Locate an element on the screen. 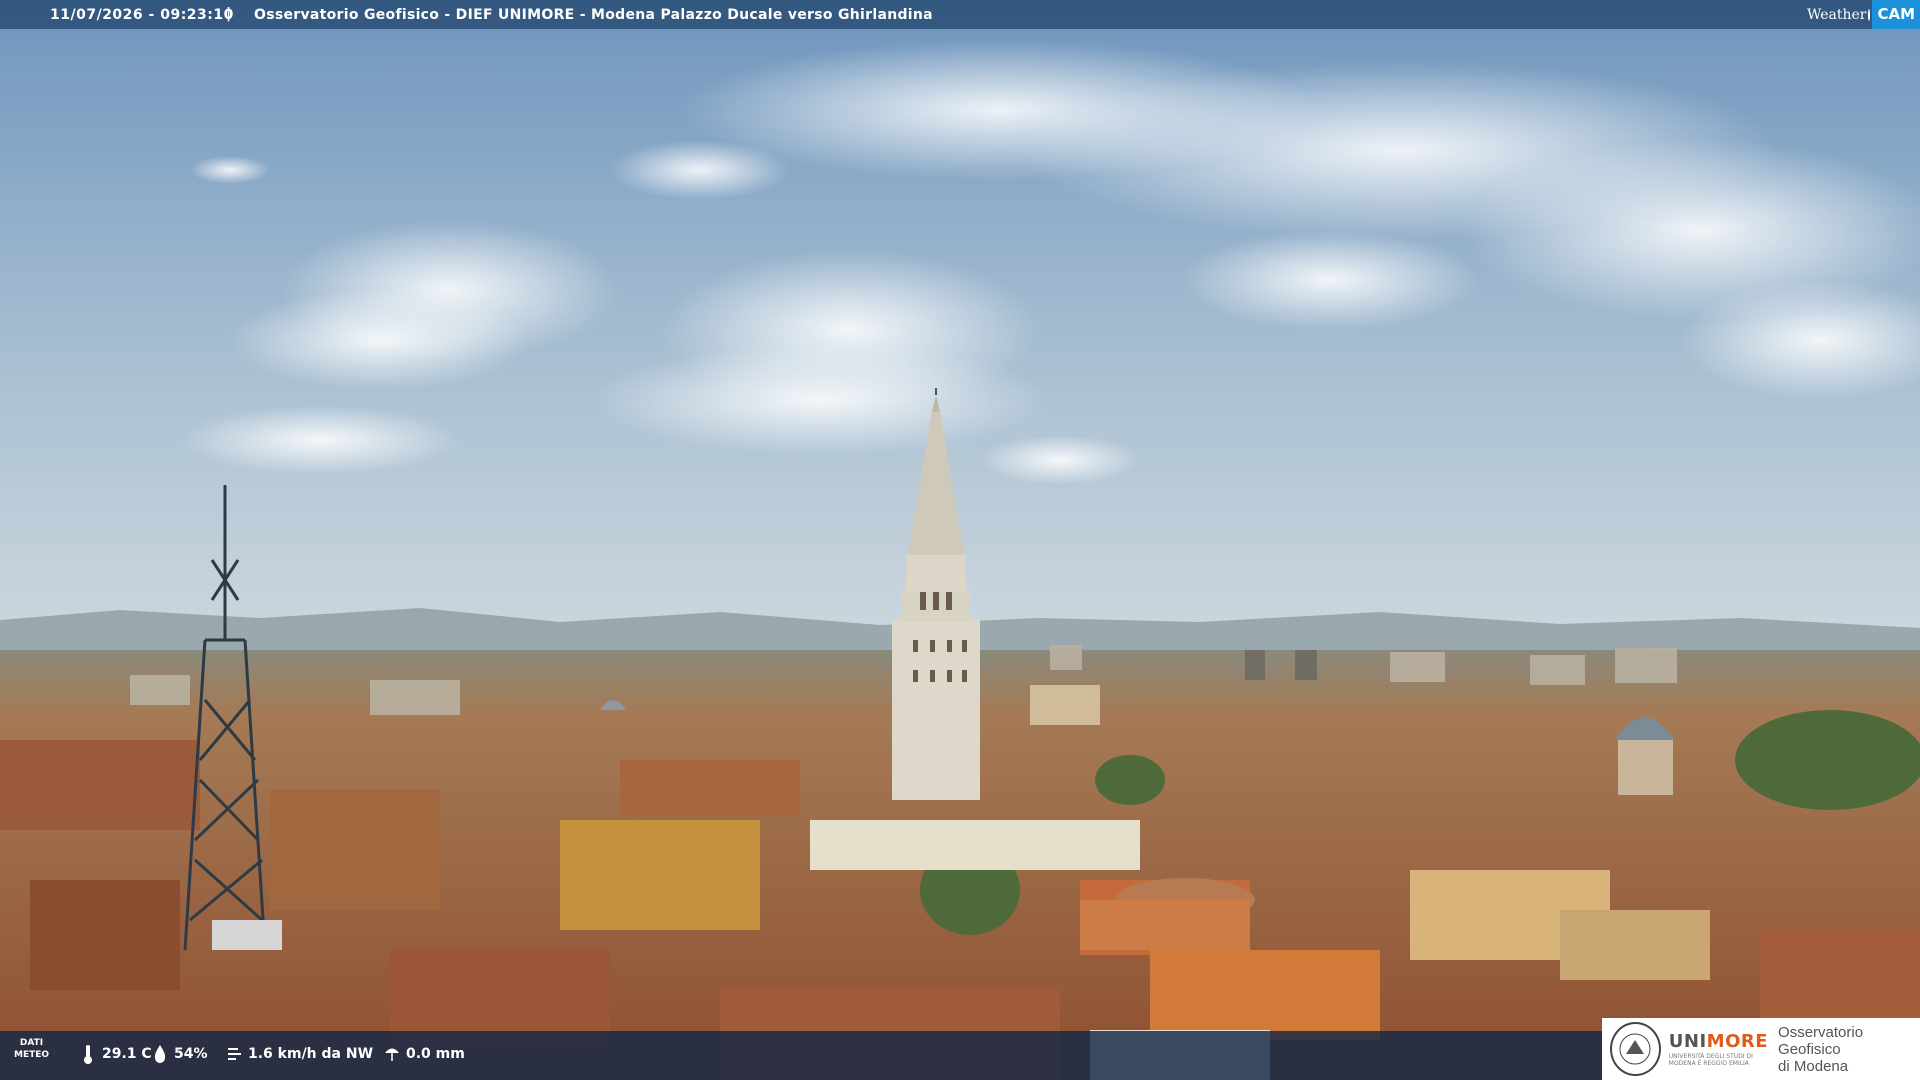 This screenshot has width=1920, height=1080. thermometer-icon is located at coordinates (88, 1054).